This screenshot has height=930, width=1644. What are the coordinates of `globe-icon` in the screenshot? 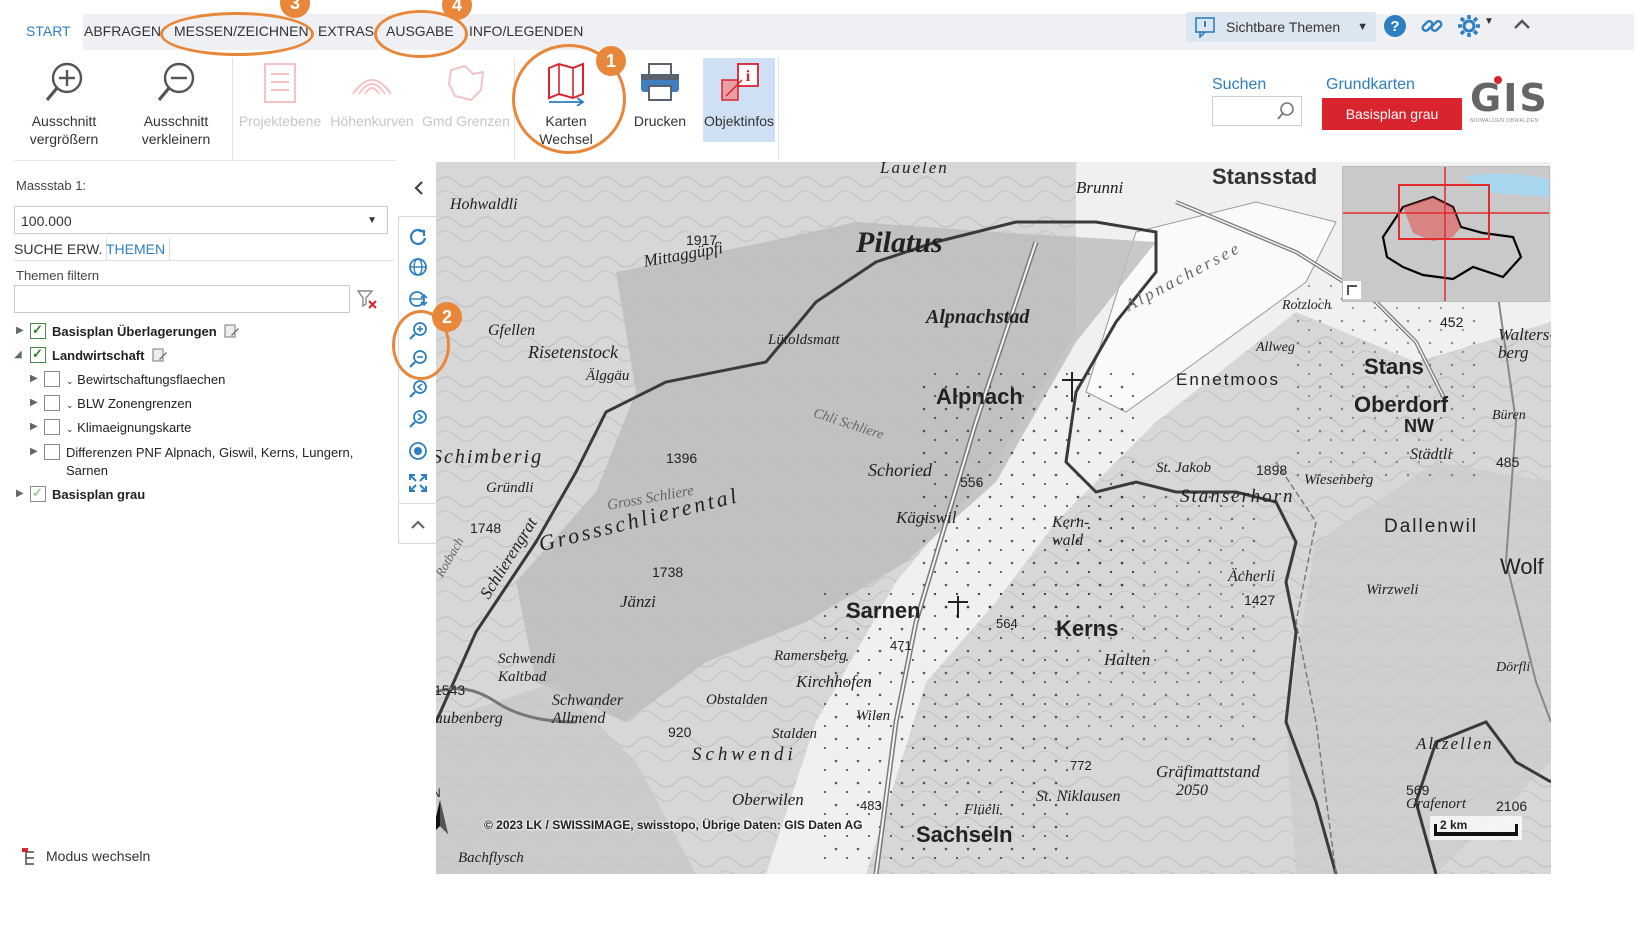 It's located at (418, 267).